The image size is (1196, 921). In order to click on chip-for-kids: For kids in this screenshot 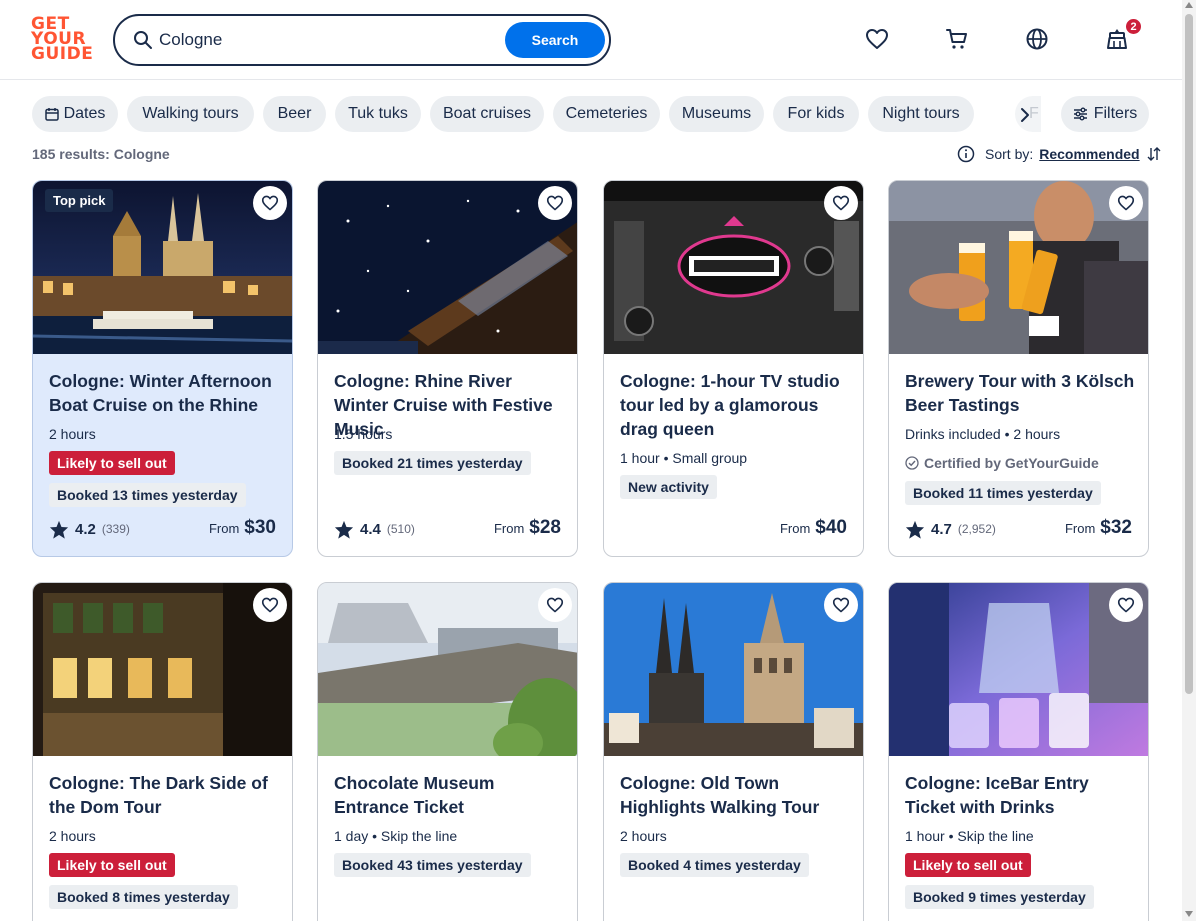, I will do `click(816, 114)`.